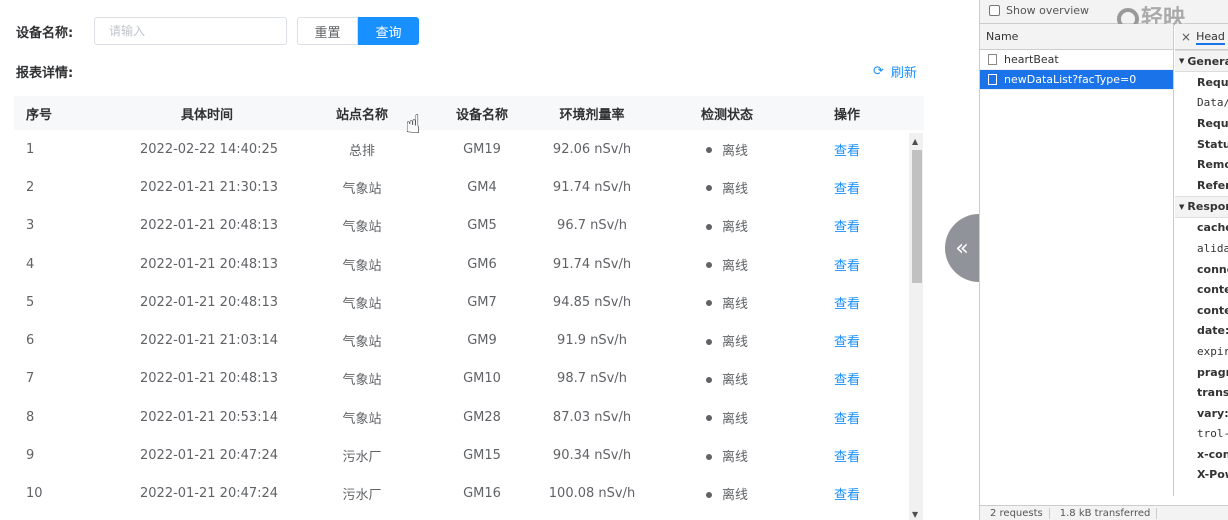  Describe the element at coordinates (1212, 475) in the screenshot. I see `header-key: X-Pow` at that location.